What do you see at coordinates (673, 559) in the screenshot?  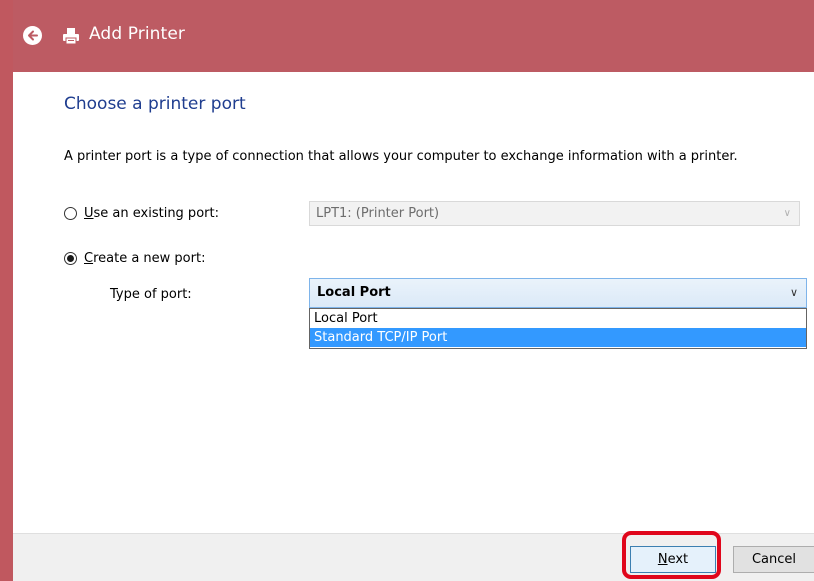 I see `next-button: Next` at bounding box center [673, 559].